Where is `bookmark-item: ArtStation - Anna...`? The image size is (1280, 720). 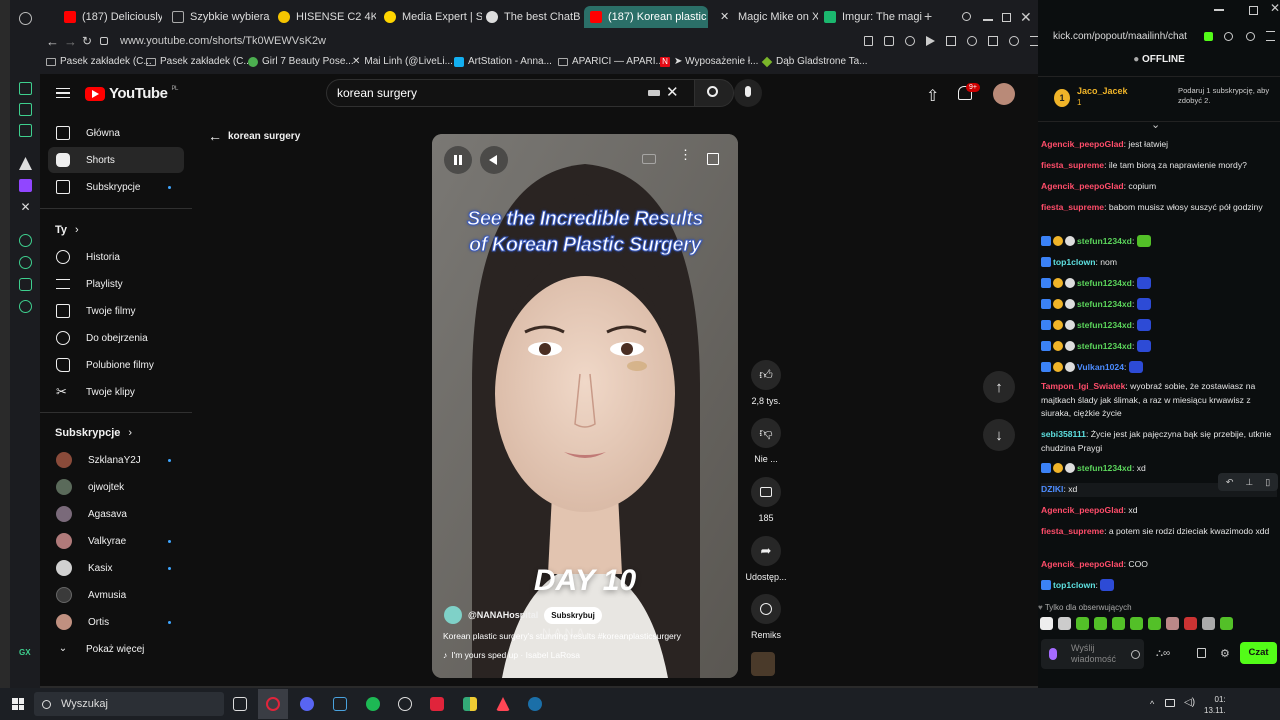 bookmark-item: ArtStation - Anna... is located at coordinates (503, 61).